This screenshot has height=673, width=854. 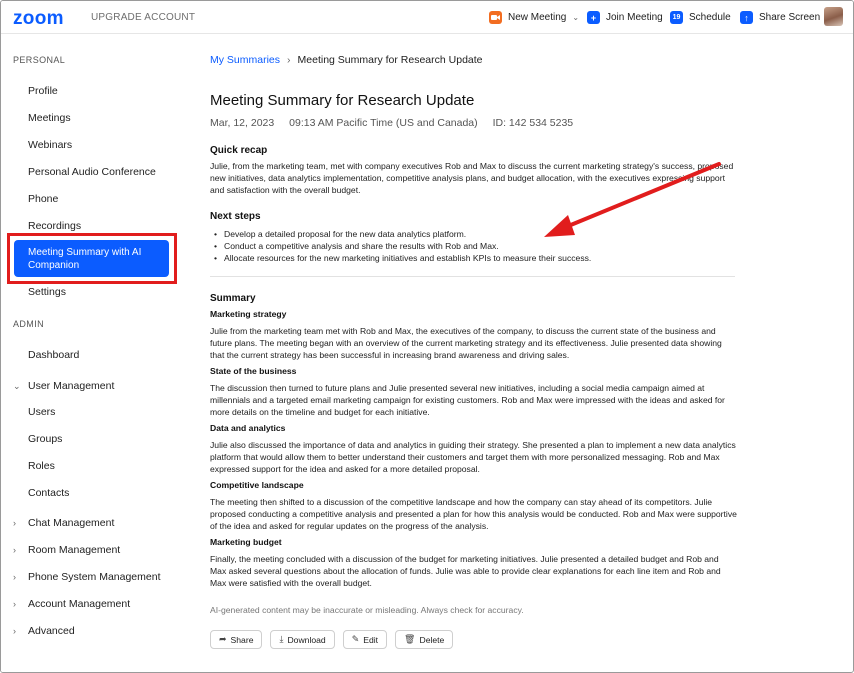 What do you see at coordinates (383, 123) in the screenshot?
I see `meeting-time: 09:13 AM Pacific Time (US and Canada)` at bounding box center [383, 123].